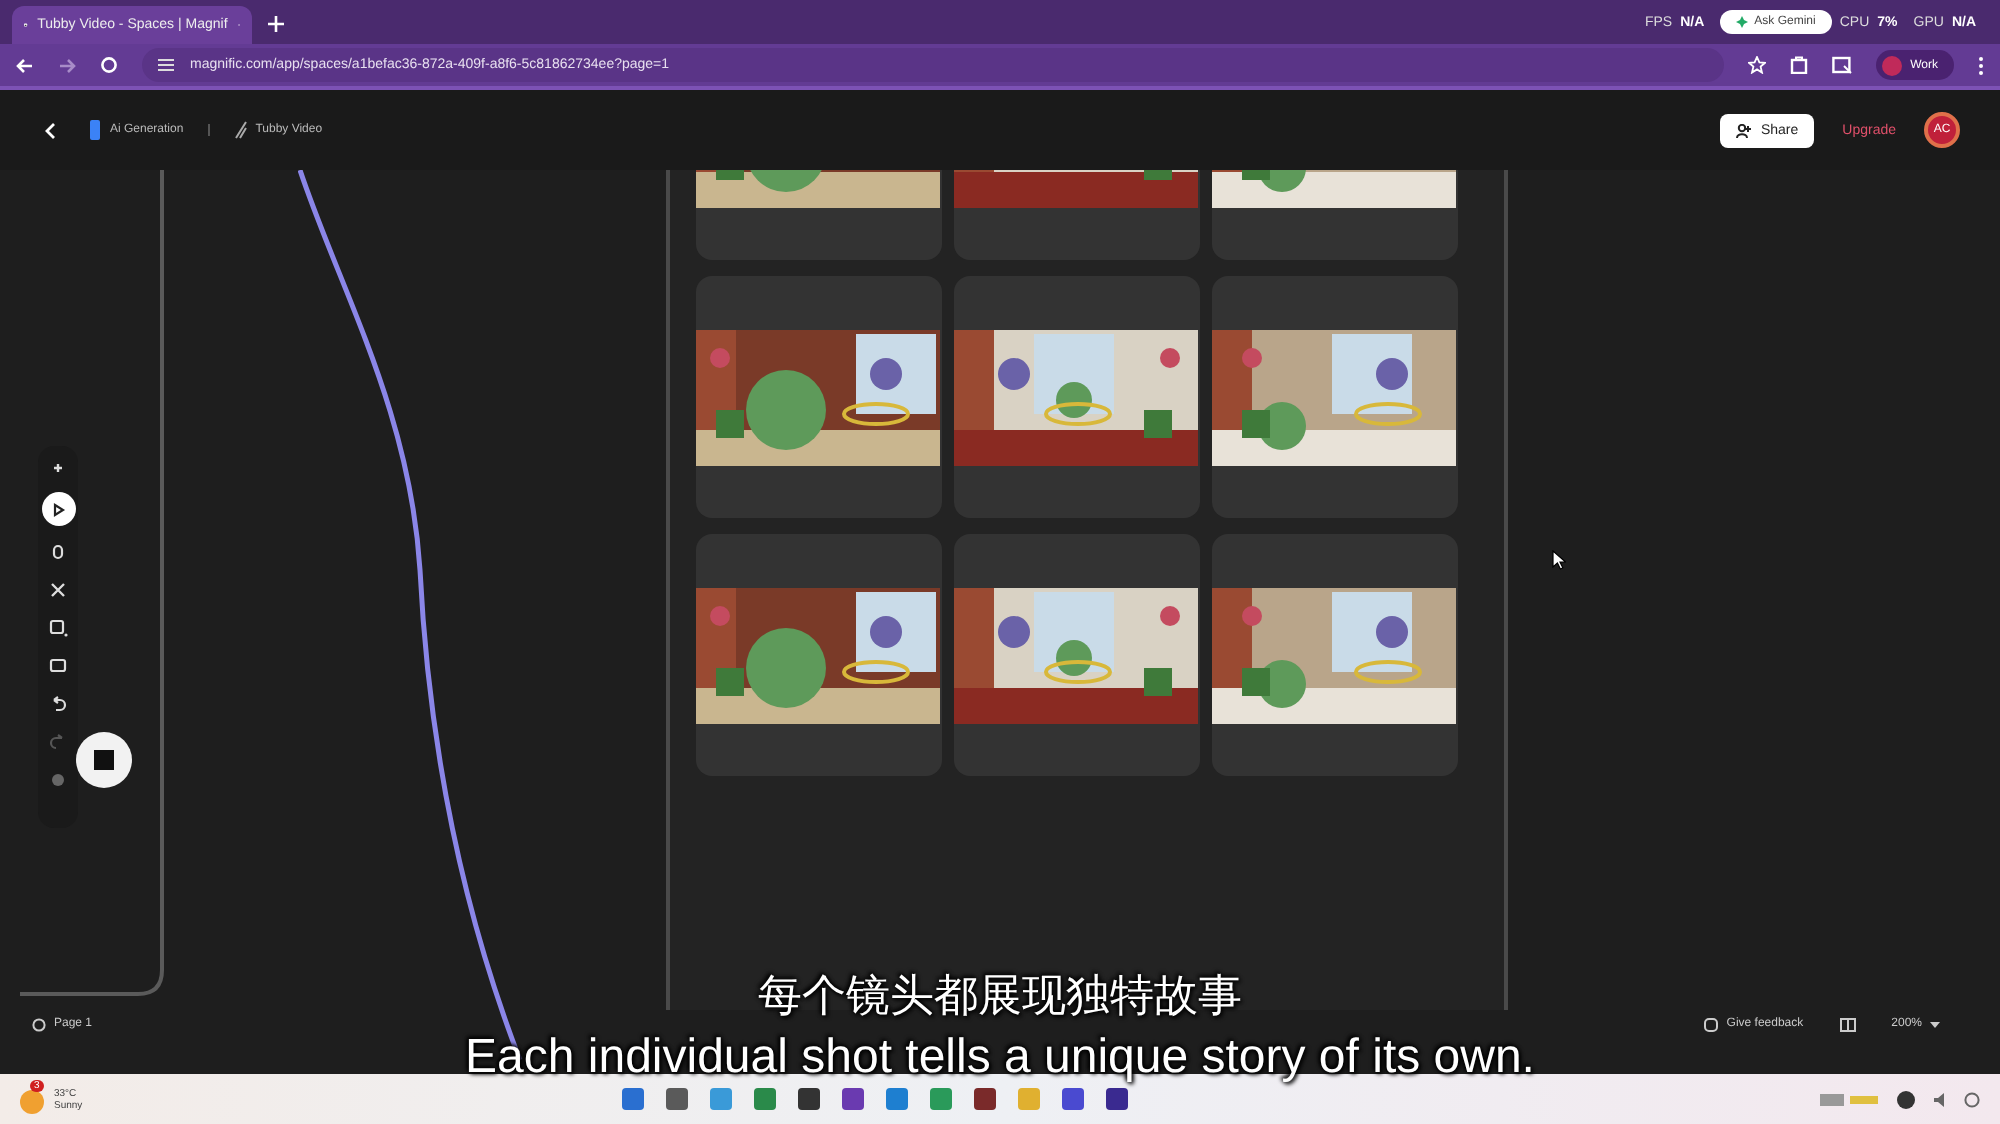 Image resolution: width=2000 pixels, height=1124 pixels. What do you see at coordinates (1972, 1099) in the screenshot?
I see `clock-icon` at bounding box center [1972, 1099].